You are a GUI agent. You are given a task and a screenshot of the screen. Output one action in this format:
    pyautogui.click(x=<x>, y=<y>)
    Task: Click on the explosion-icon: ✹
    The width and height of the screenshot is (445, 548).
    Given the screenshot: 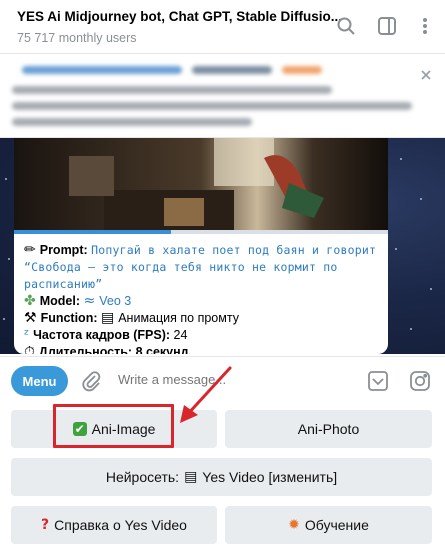 What is the action you would take?
    pyautogui.click(x=294, y=525)
    